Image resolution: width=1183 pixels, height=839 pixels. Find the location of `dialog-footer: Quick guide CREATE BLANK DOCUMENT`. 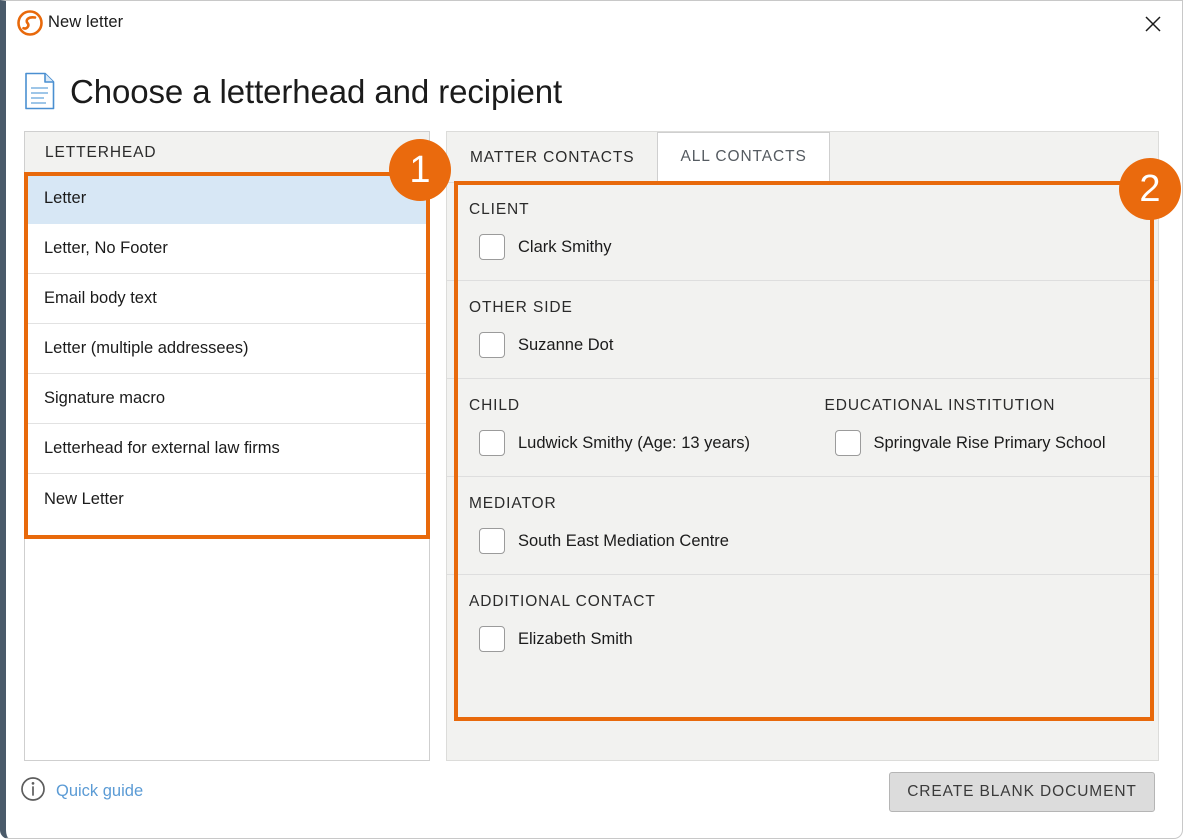

dialog-footer: Quick guide CREATE BLANK DOCUMENT is located at coordinates (594, 799).